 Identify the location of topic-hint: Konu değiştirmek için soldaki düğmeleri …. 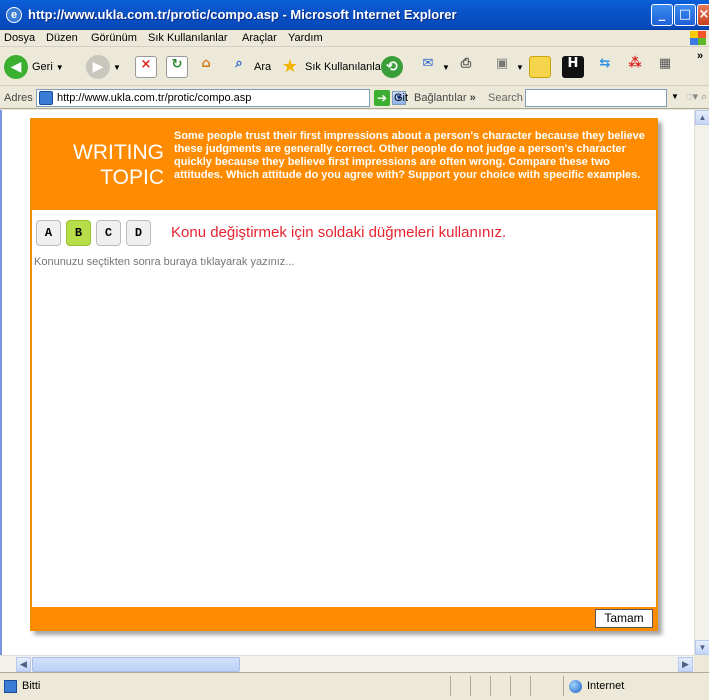
(339, 232).